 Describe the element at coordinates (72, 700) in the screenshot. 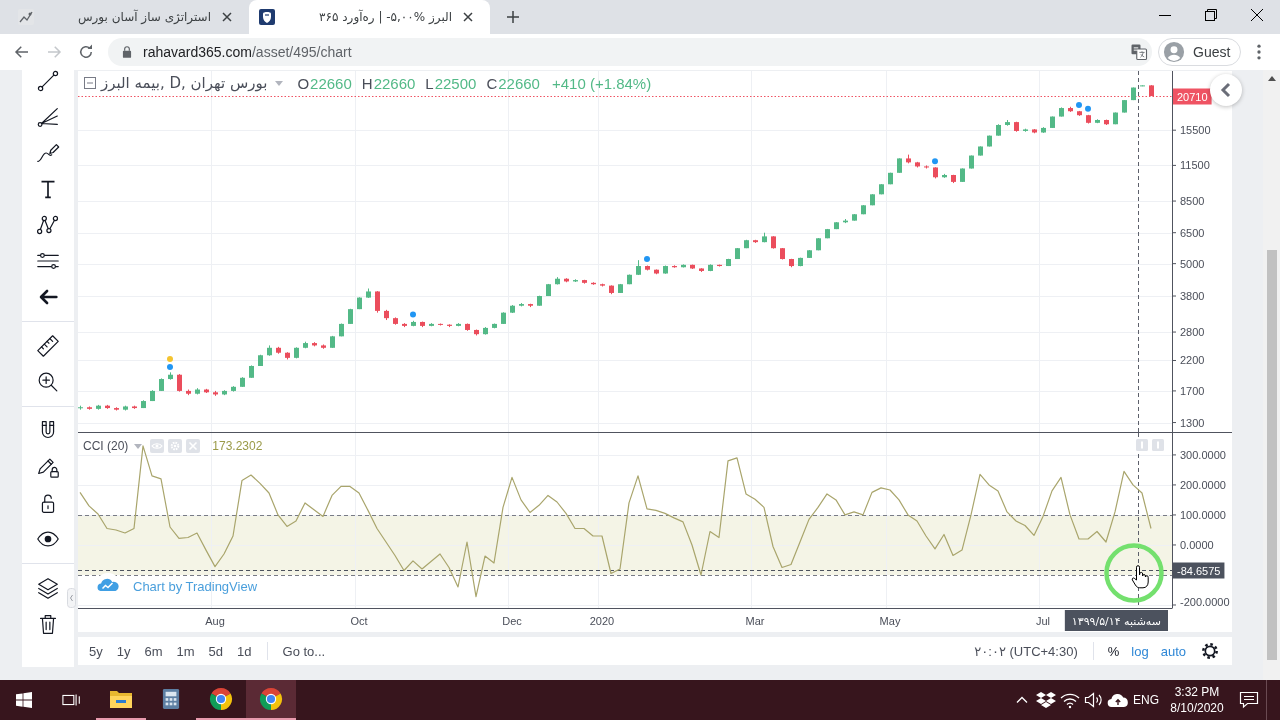

I see `task-view-icon` at that location.